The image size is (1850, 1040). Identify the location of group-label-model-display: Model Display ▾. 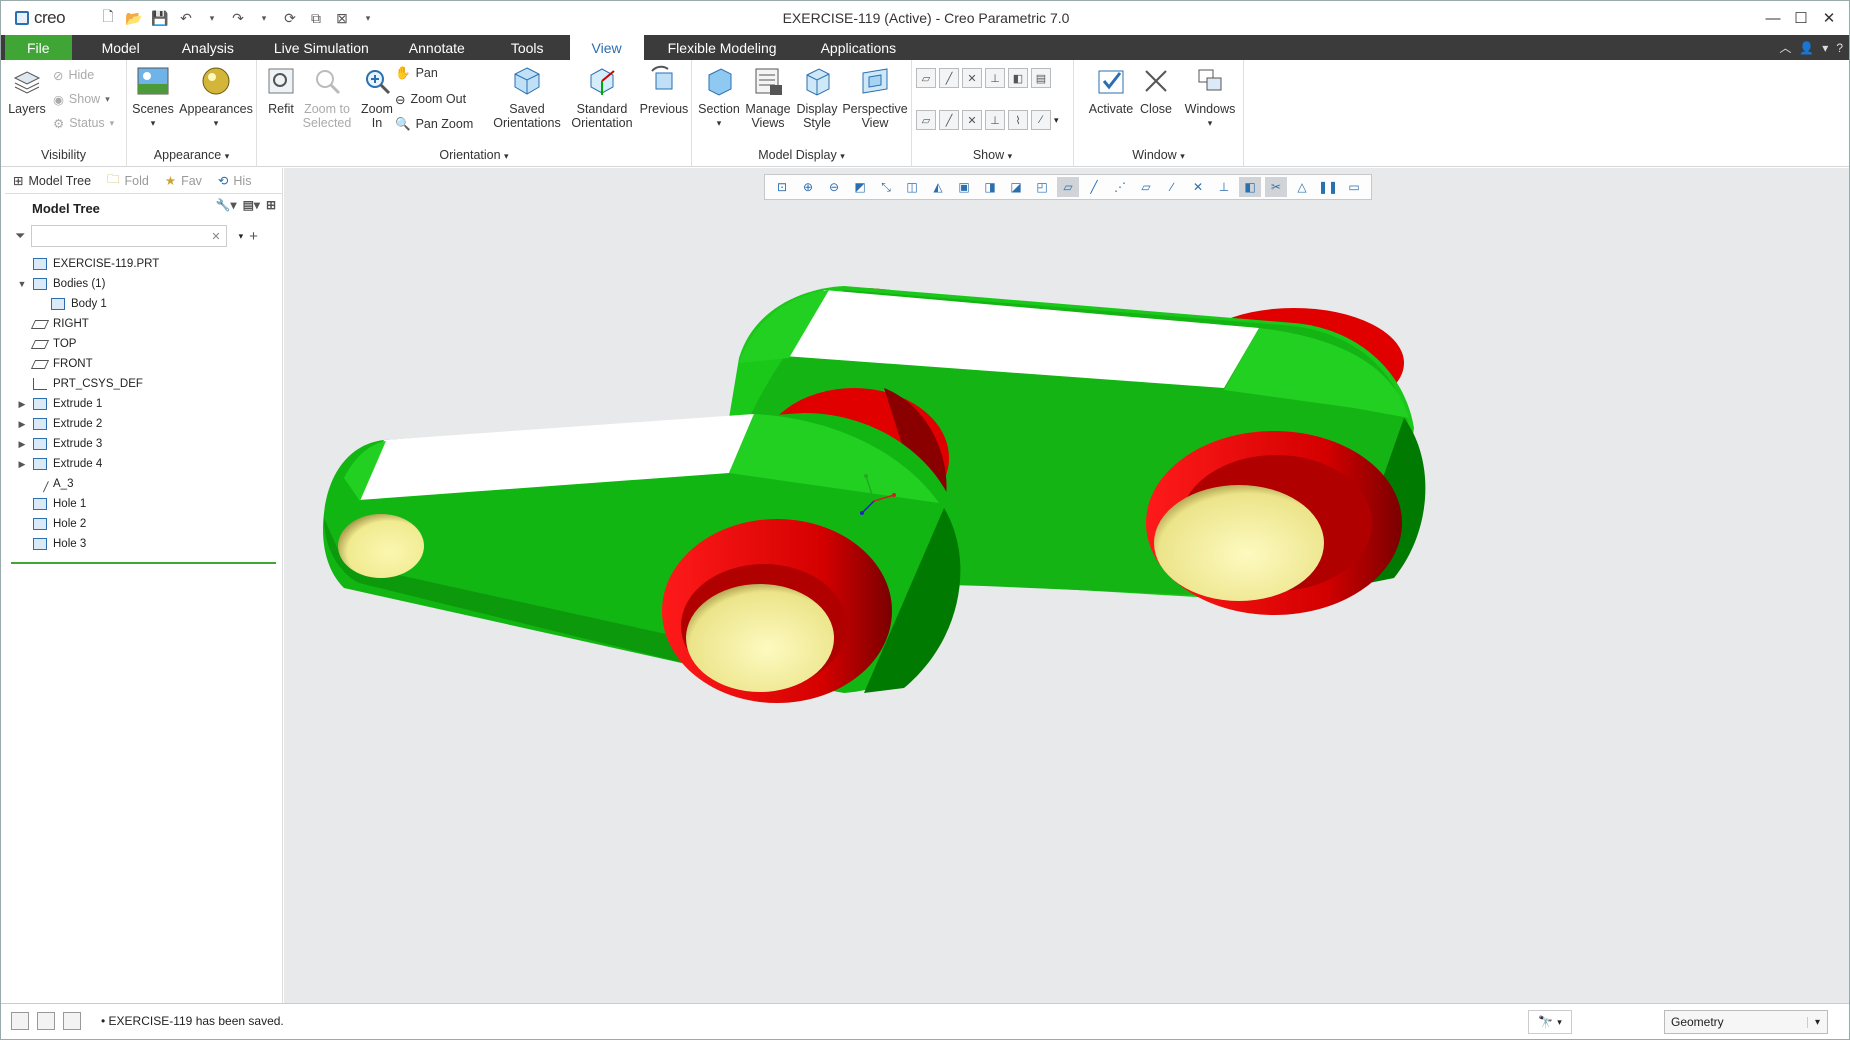
(801, 155).